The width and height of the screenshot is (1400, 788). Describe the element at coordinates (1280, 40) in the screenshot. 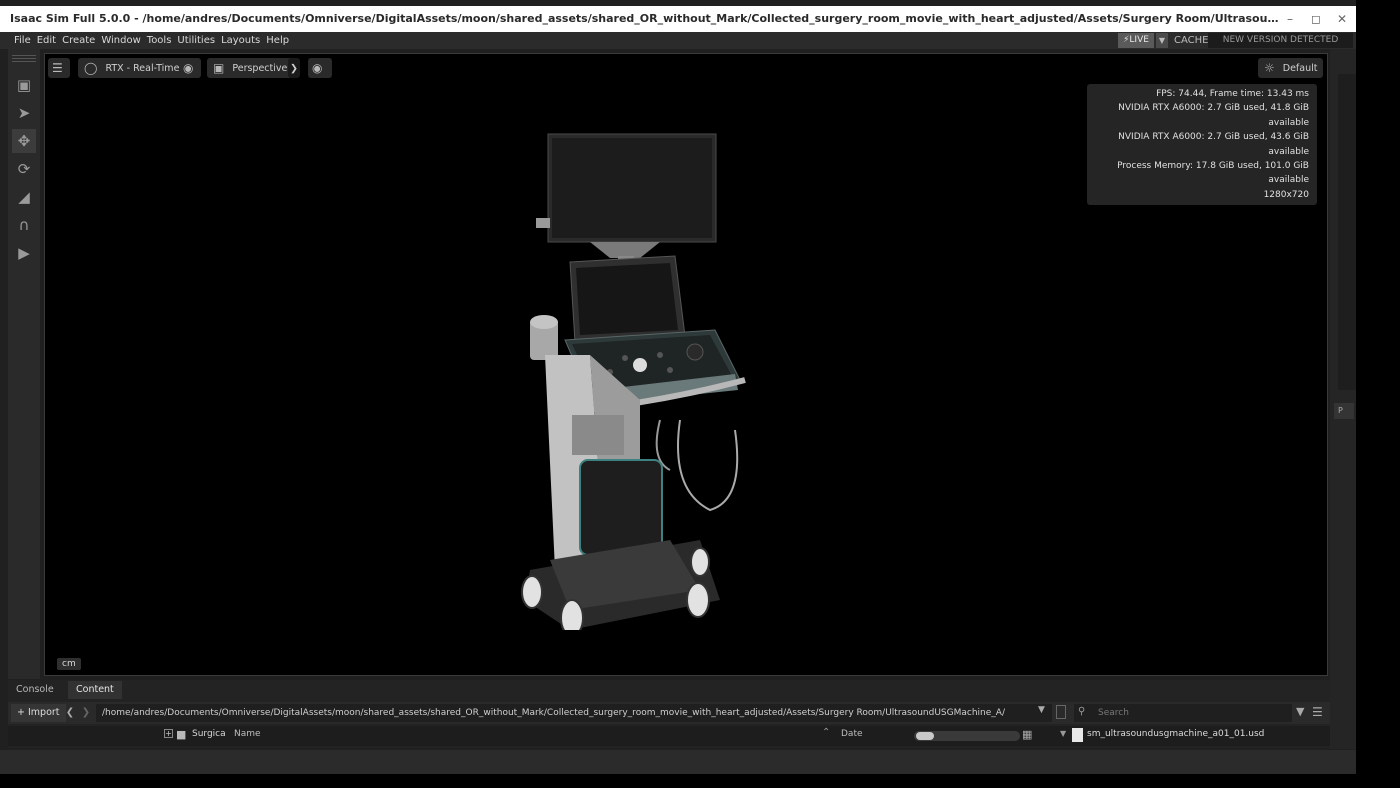

I see `cache-status: NEW VERSION DETECTED` at that location.